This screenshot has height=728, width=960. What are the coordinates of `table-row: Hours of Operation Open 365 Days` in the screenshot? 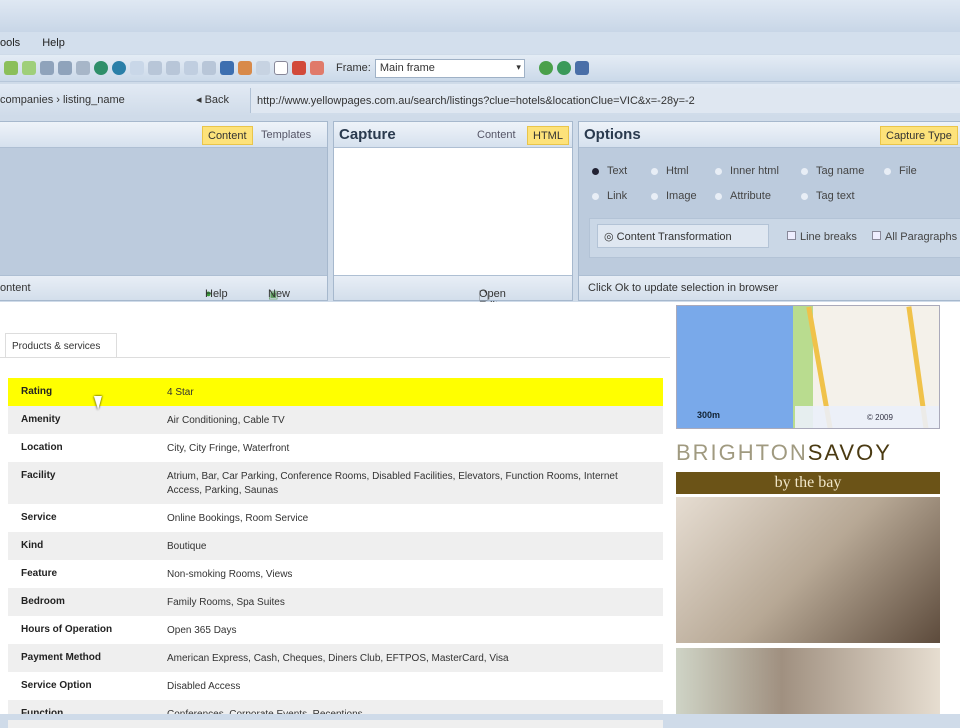 It's located at (335, 630).